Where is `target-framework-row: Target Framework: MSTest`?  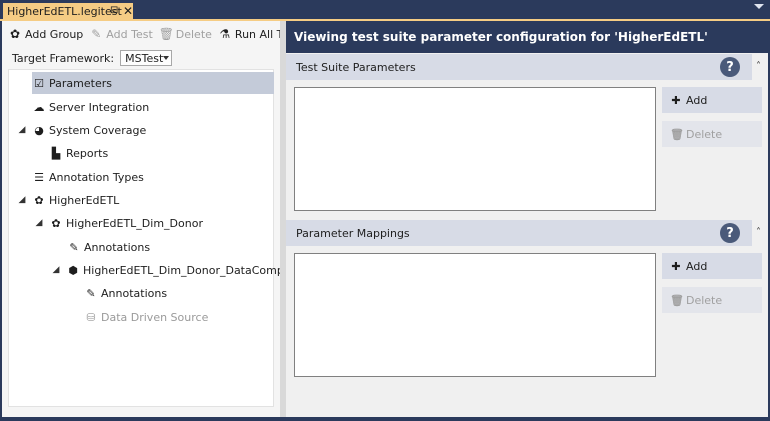
target-framework-row: Target Framework: MSTest is located at coordinates (92, 58).